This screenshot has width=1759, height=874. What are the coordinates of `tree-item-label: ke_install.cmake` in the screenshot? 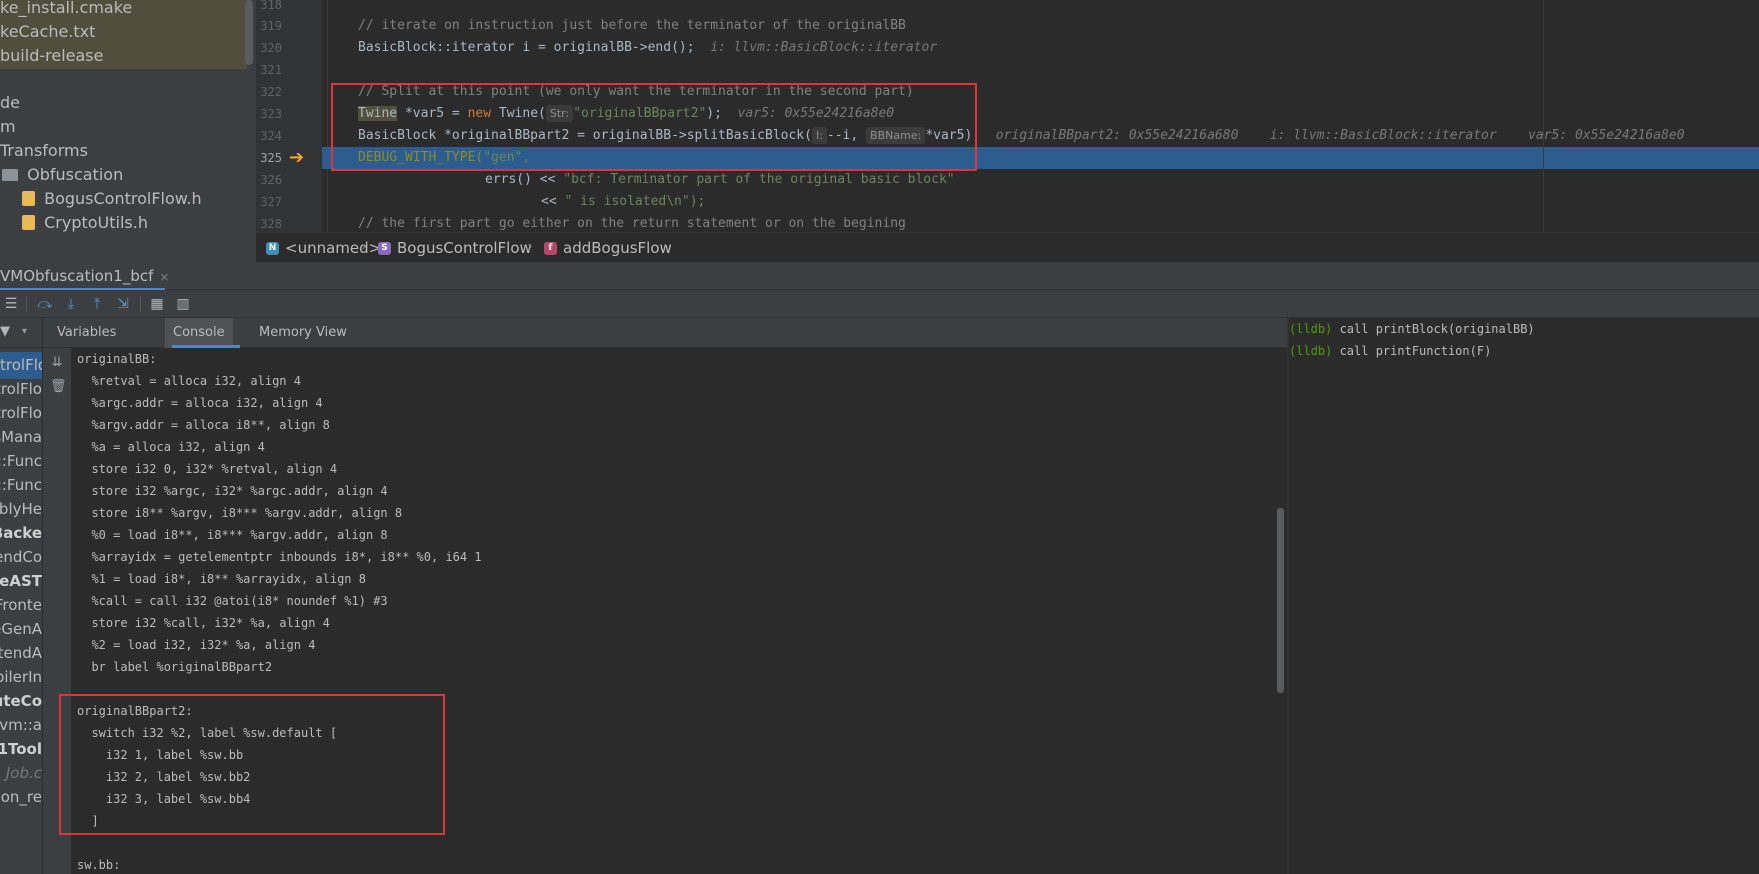 It's located at (66, 8).